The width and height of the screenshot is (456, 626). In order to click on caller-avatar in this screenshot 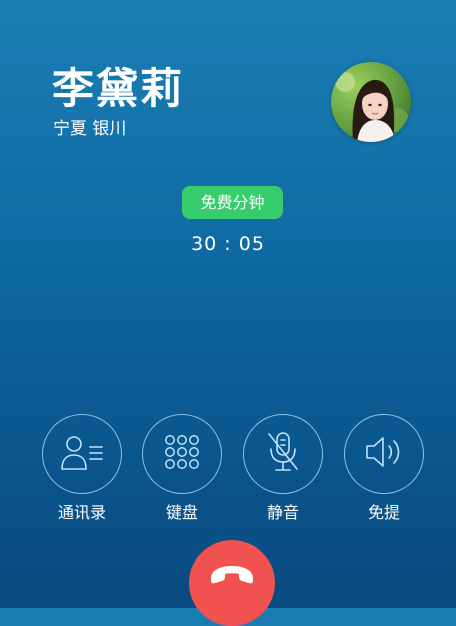, I will do `click(371, 102)`.